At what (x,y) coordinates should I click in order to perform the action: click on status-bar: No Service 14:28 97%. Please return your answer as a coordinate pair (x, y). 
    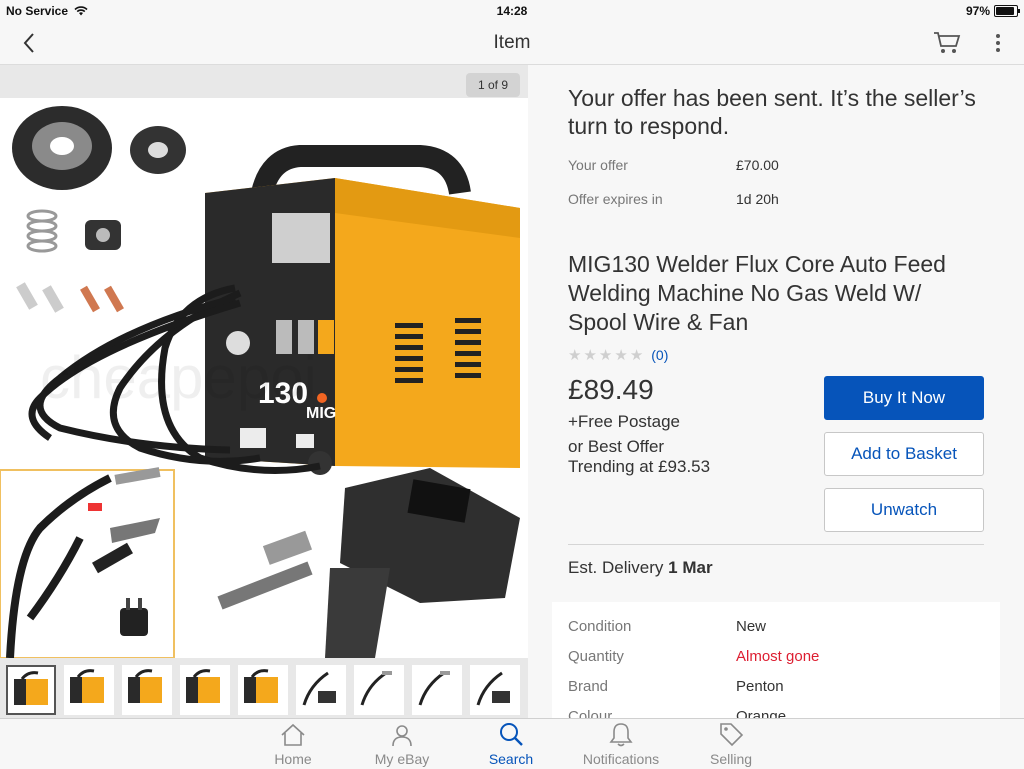
    Looking at the image, I should click on (512, 11).